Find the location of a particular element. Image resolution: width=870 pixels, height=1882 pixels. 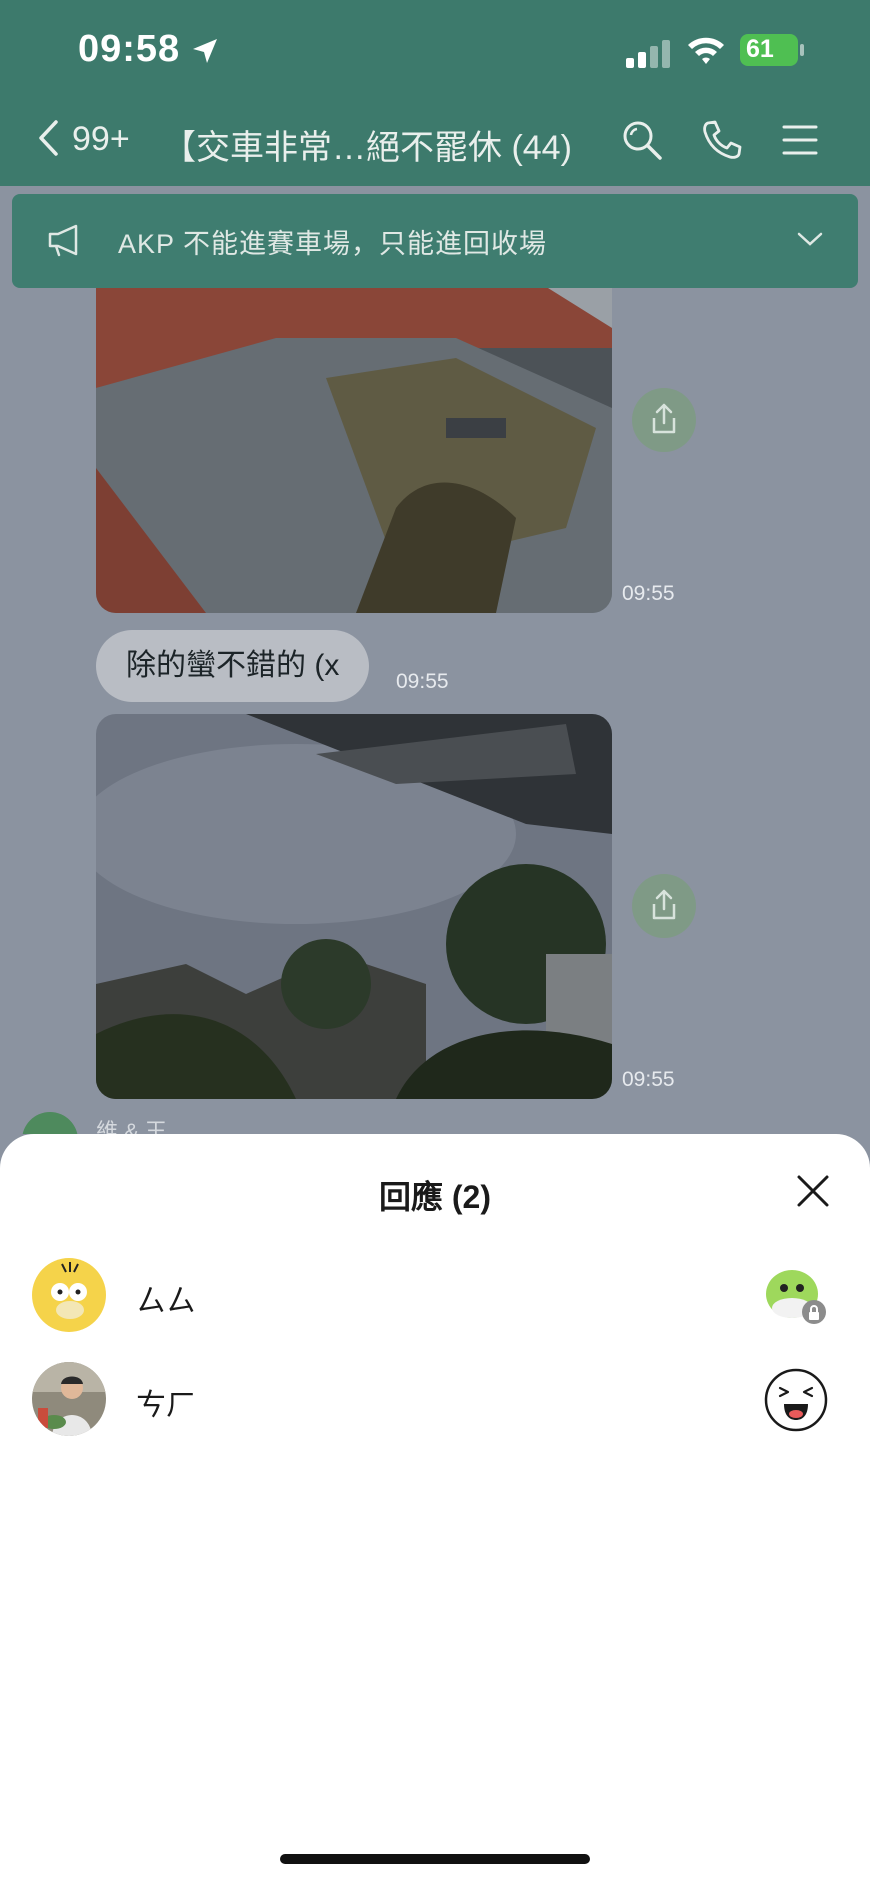

chevron-down-icon is located at coordinates (810, 239).